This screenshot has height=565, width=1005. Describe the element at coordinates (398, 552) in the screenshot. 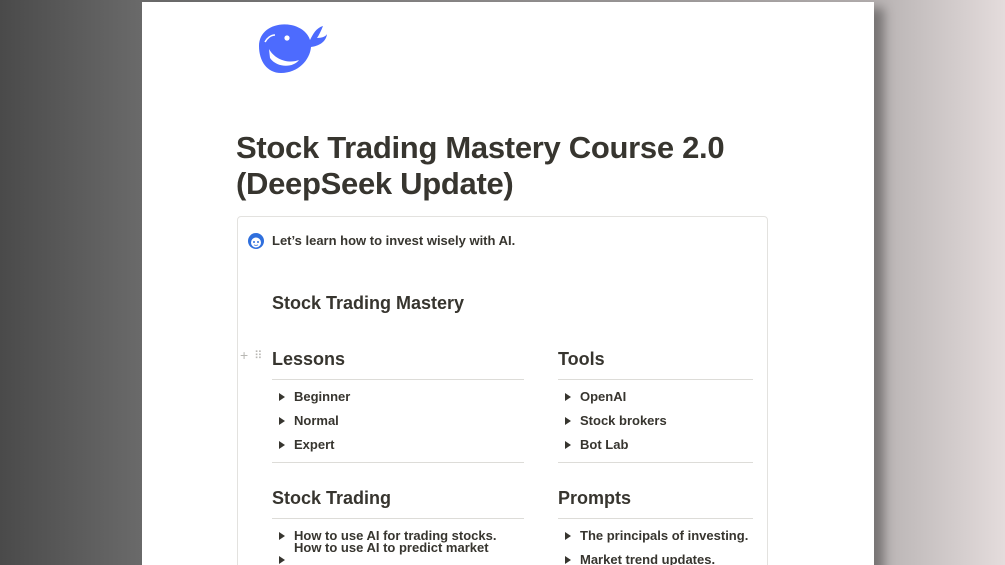

I see `toggle-item: How to use AI to predict market trends.` at that location.